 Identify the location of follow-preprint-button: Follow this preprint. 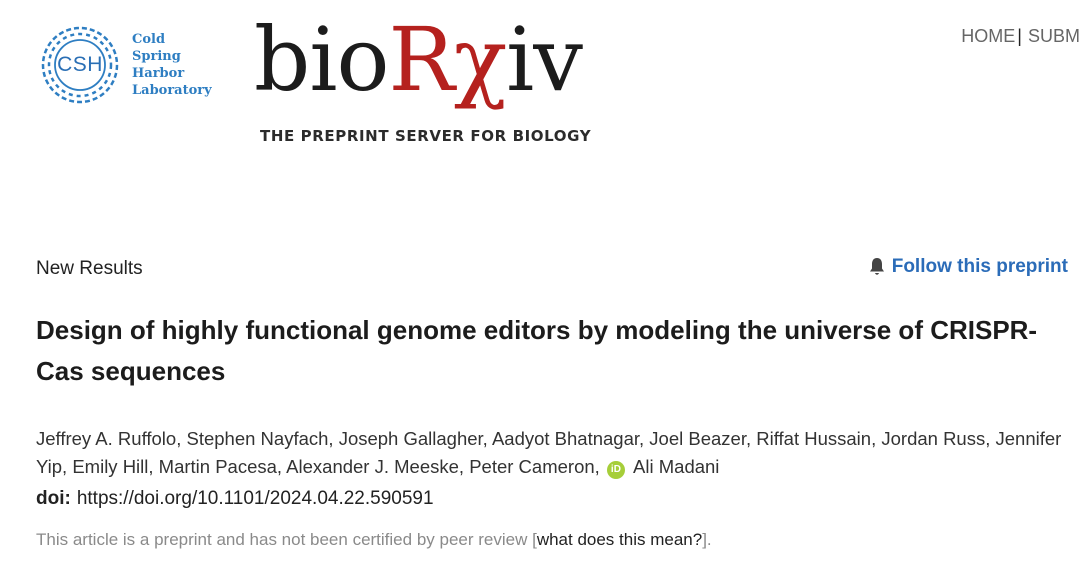
(968, 267).